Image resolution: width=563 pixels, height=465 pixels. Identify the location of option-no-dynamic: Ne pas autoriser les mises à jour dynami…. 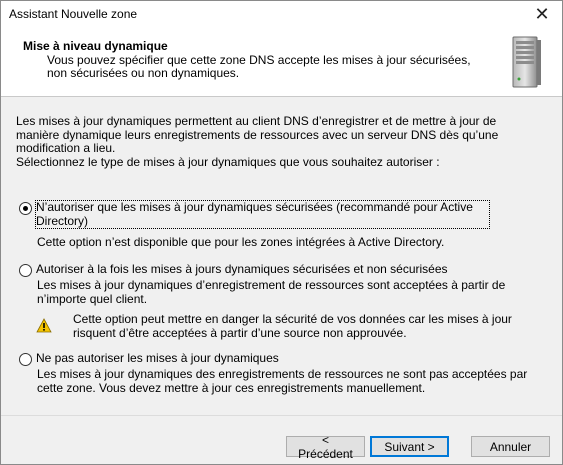
(254, 358).